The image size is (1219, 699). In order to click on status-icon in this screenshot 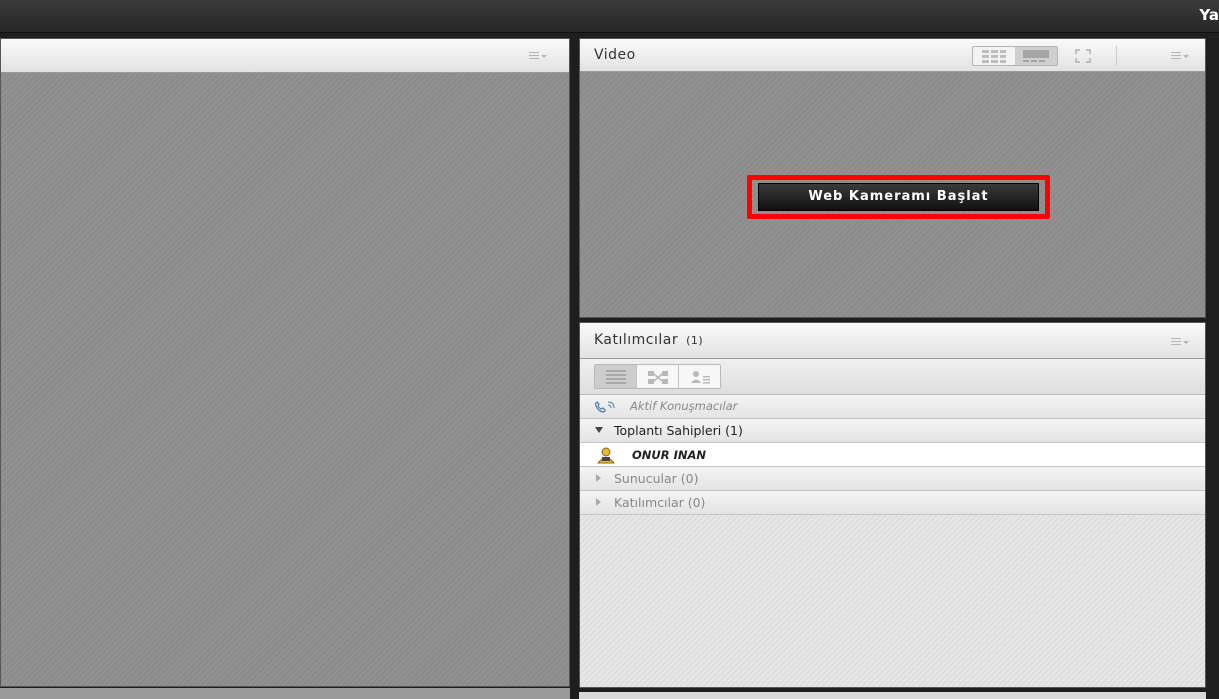, I will do `click(699, 376)`.